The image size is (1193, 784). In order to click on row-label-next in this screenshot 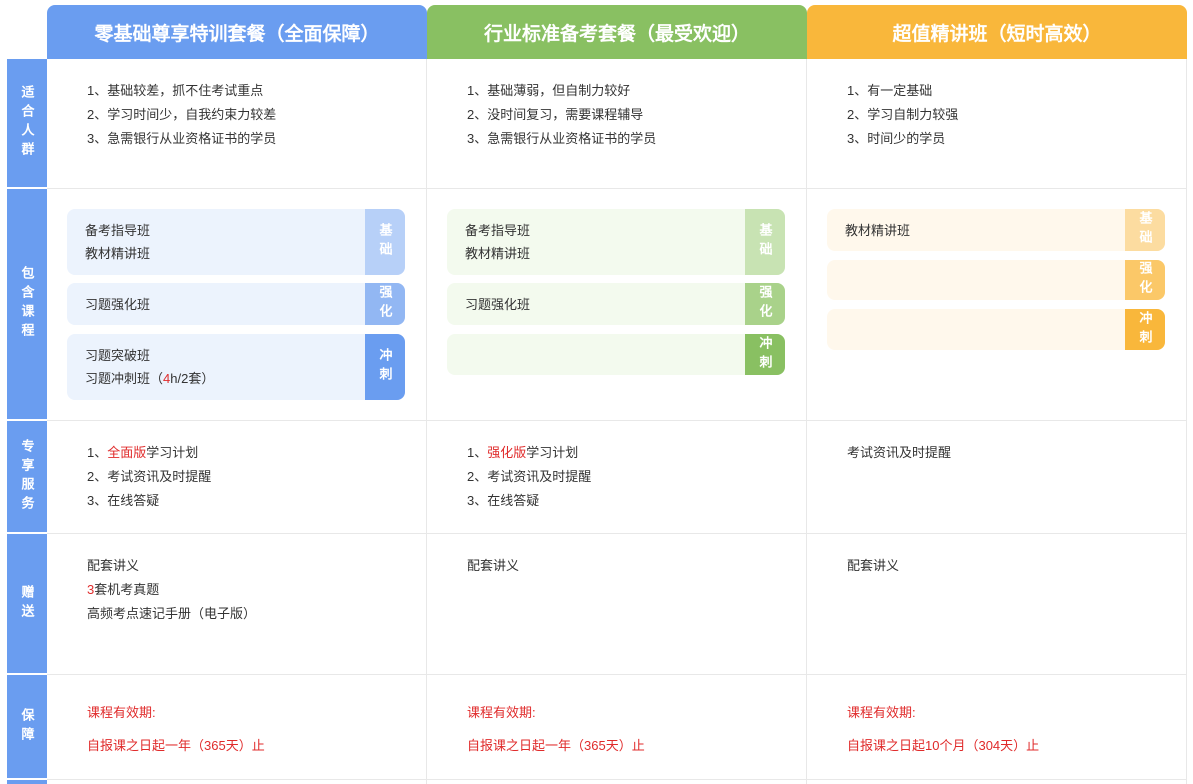, I will do `click(27, 782)`.